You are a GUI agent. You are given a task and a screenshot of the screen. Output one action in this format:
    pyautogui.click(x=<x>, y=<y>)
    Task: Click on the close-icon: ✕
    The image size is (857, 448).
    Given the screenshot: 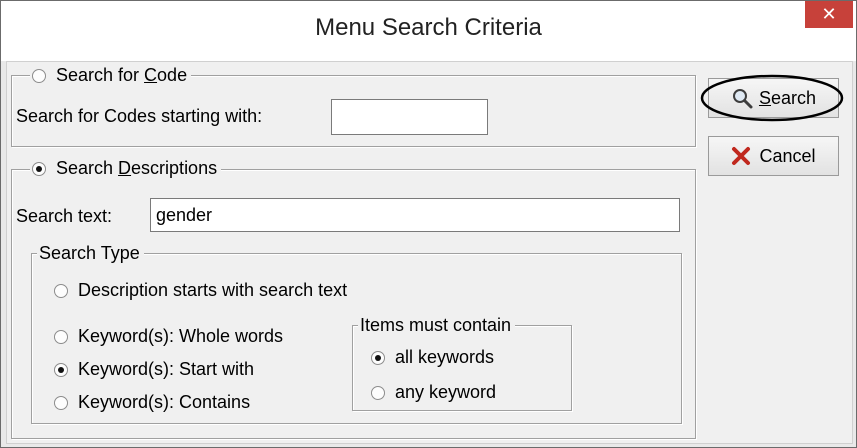 What is the action you would take?
    pyautogui.click(x=829, y=14)
    